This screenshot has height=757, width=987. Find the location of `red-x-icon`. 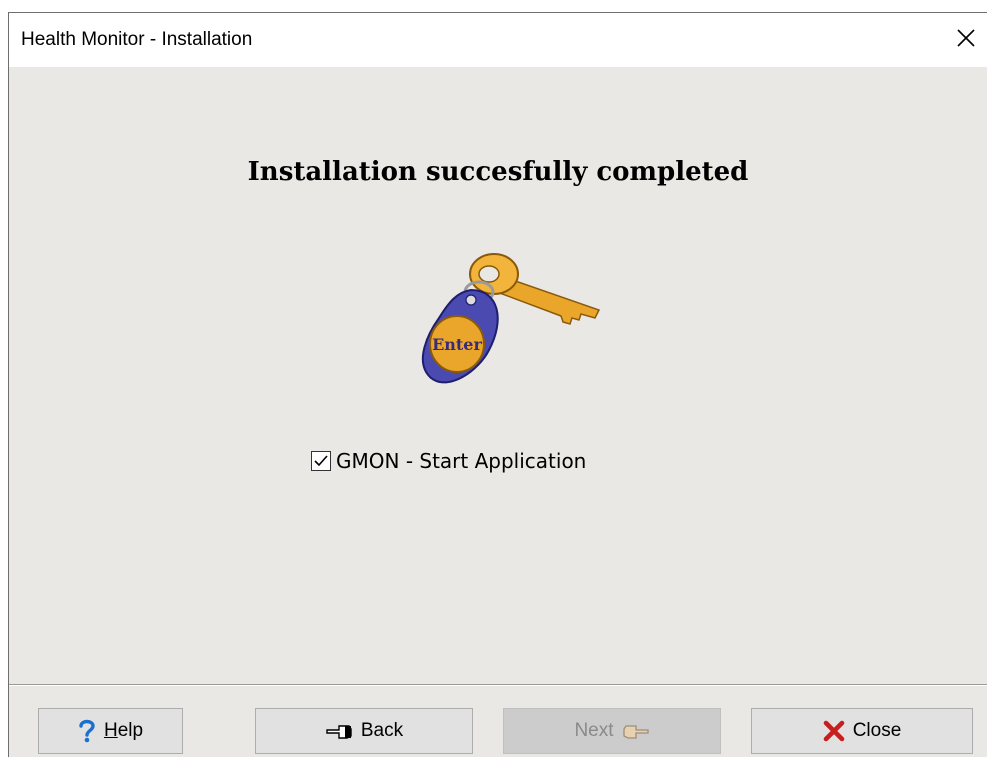

red-x-icon is located at coordinates (834, 731).